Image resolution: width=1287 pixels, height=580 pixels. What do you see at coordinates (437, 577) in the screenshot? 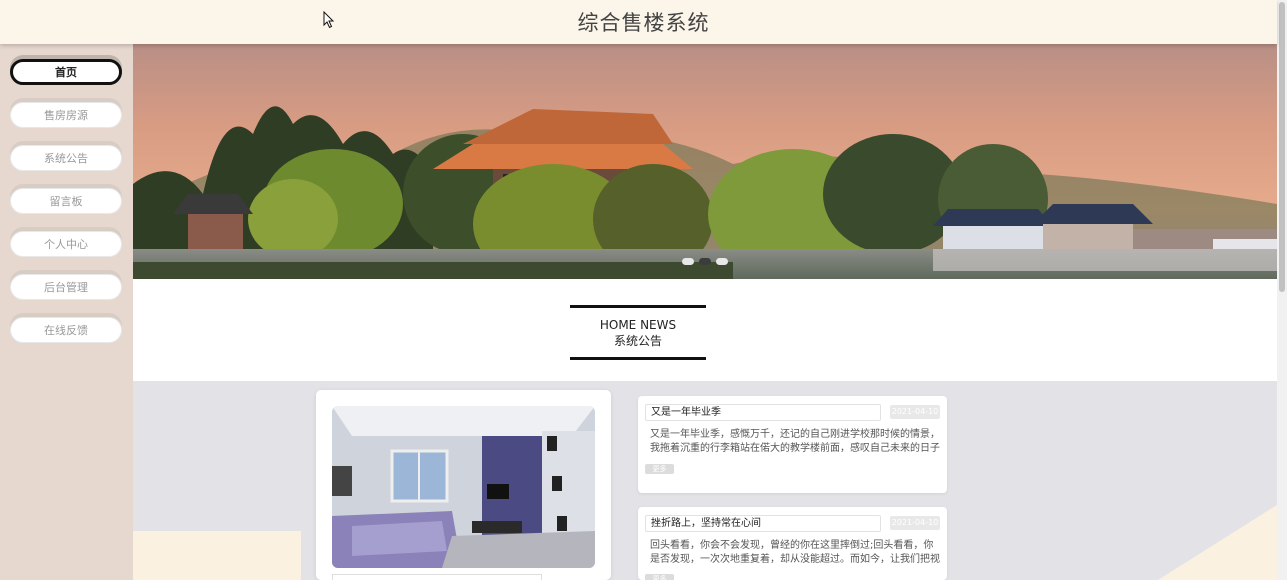
I see `featured-news-title` at bounding box center [437, 577].